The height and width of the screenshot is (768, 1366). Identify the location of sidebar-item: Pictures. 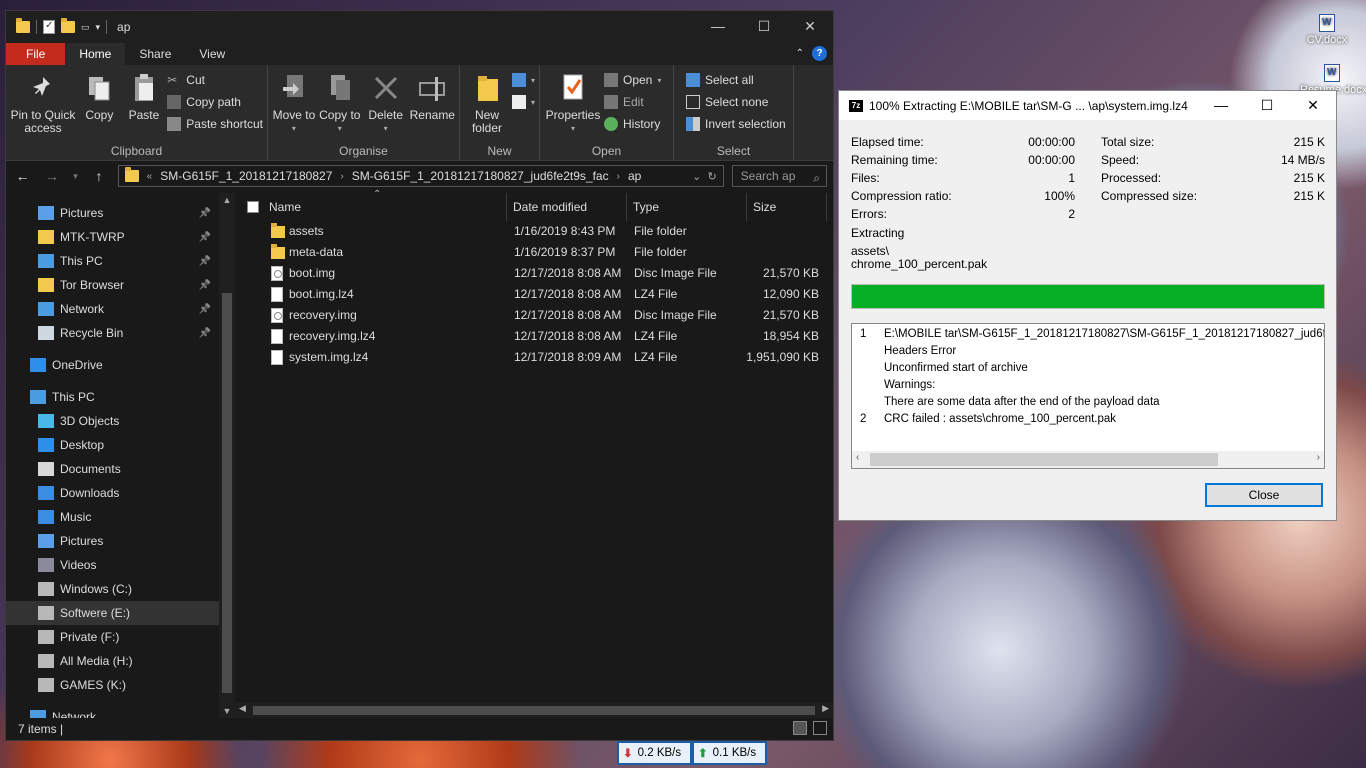
(112, 541).